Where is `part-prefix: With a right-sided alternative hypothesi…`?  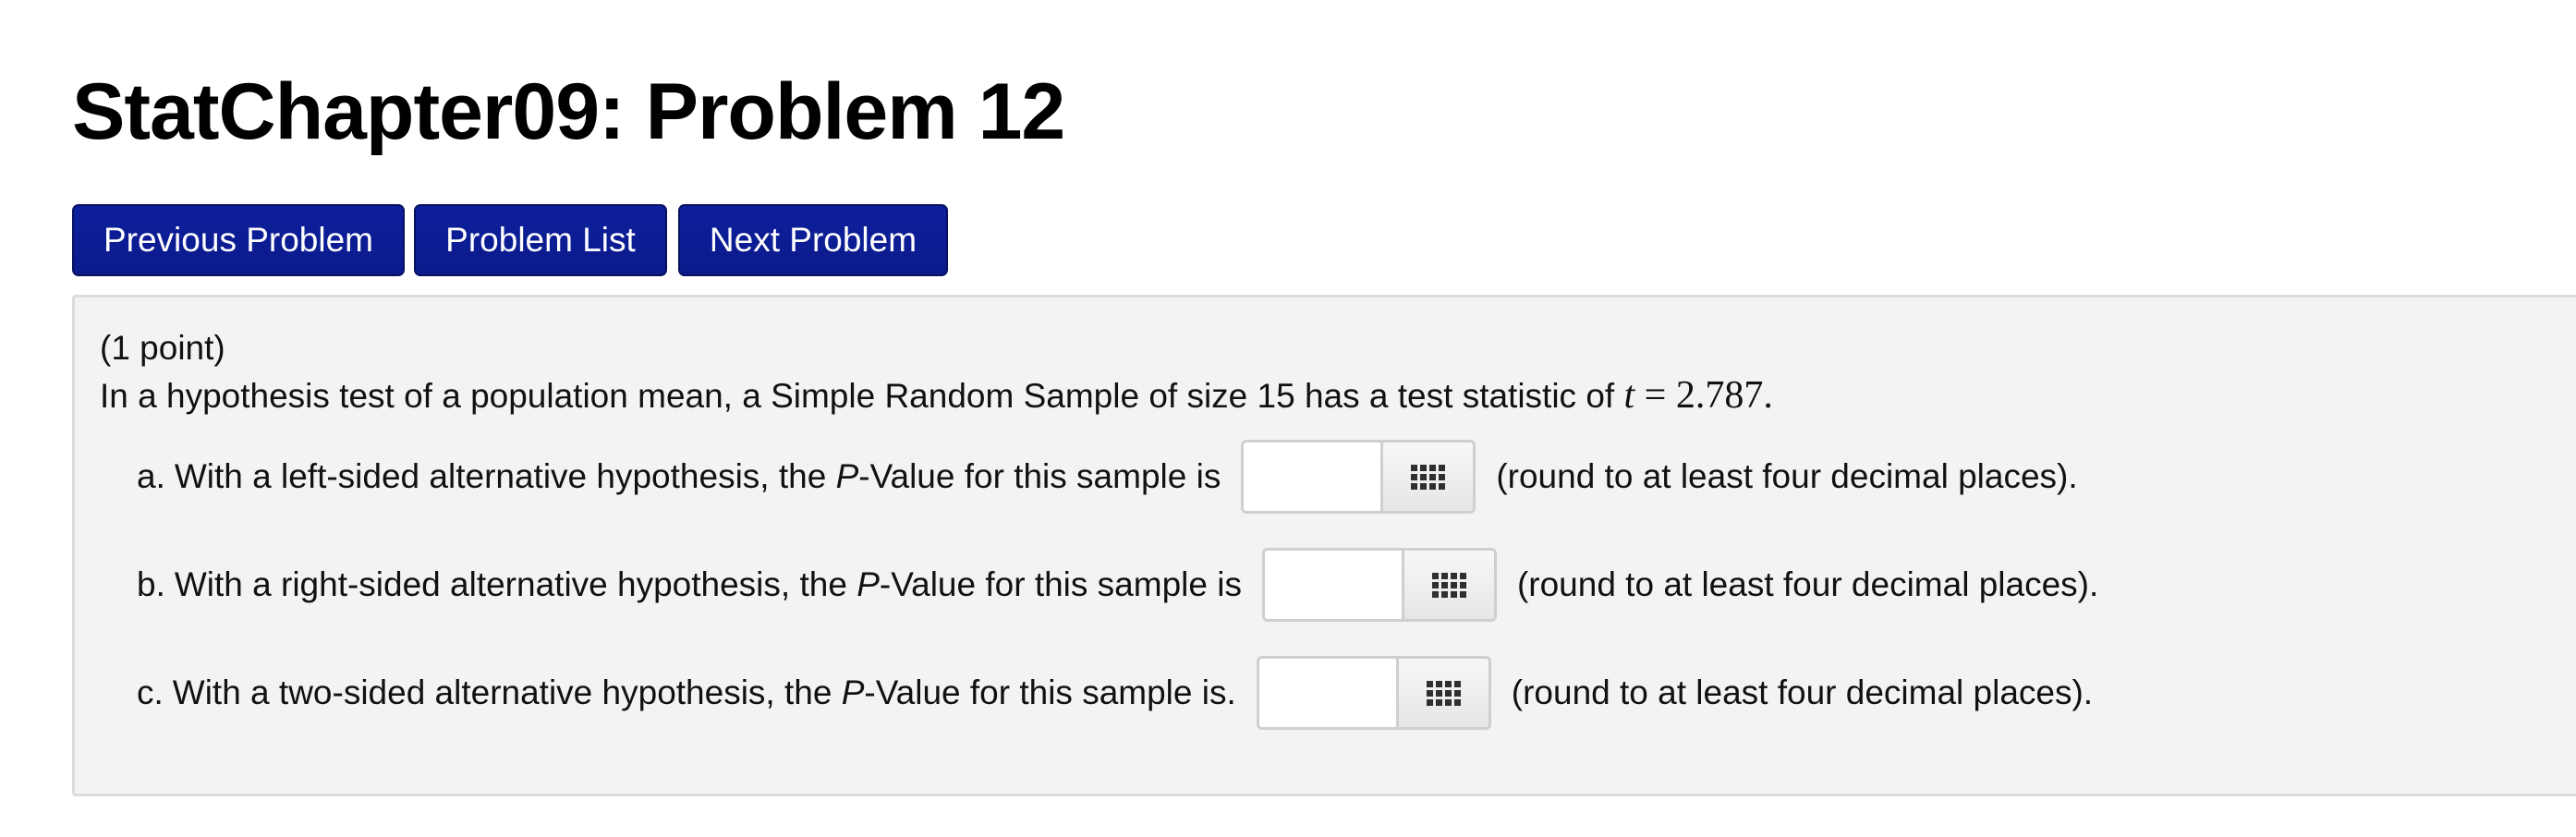
part-prefix: With a right-sided alternative hypothesi… is located at coordinates (511, 584).